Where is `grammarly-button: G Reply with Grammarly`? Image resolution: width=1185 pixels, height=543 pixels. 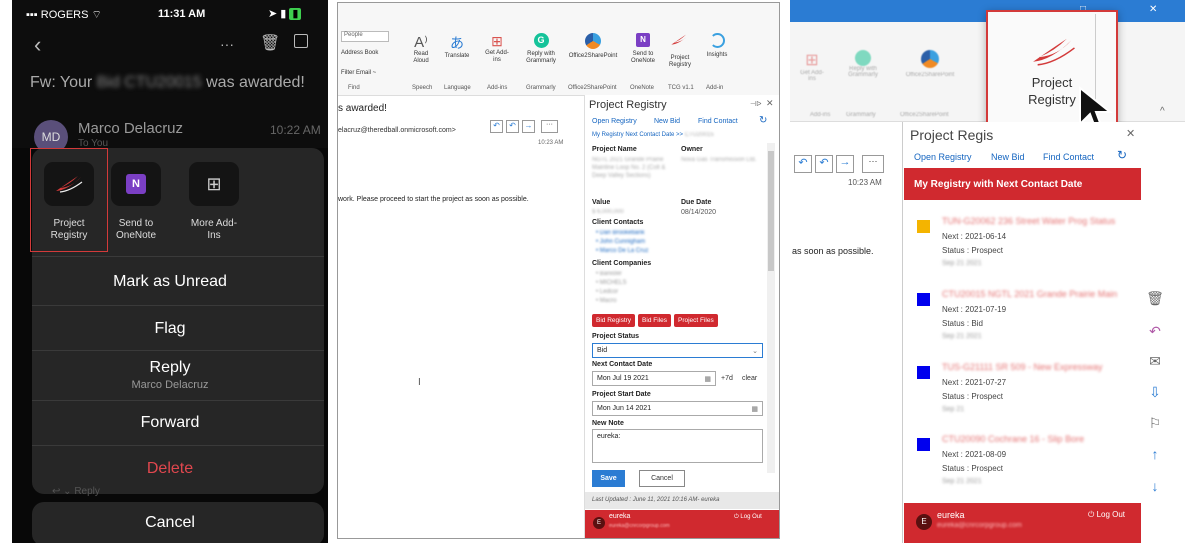 grammarly-button: G Reply with Grammarly is located at coordinates (541, 49).